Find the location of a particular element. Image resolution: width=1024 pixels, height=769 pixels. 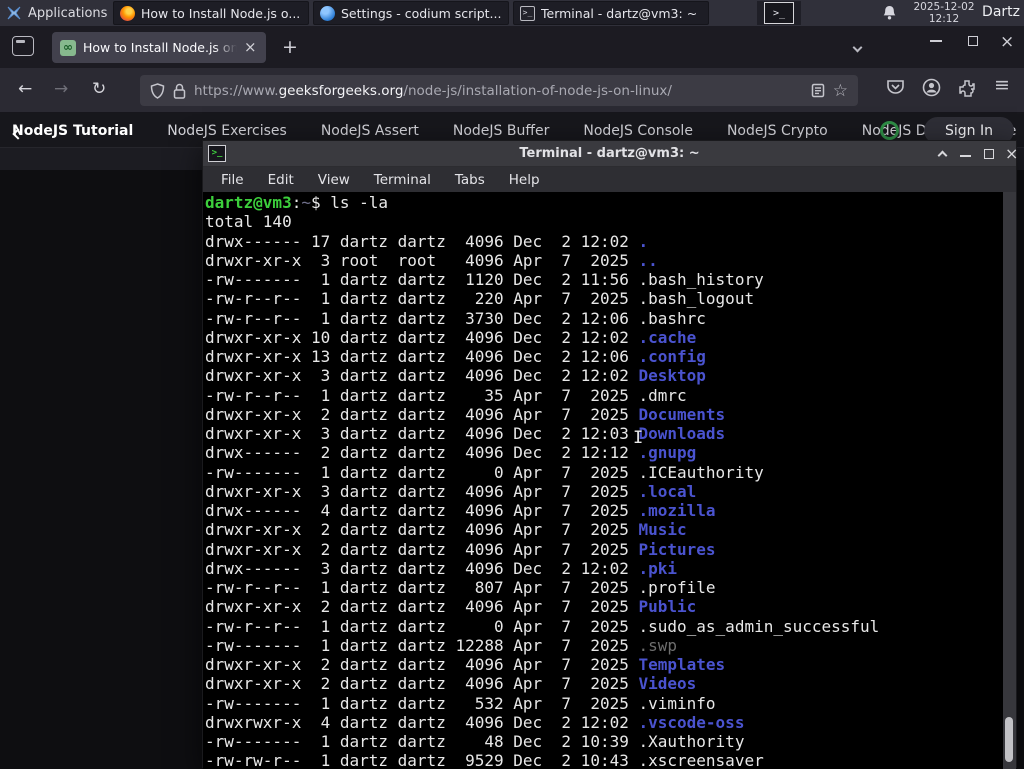

prompt-user-host: dartz@vm3 is located at coordinates (248, 202).